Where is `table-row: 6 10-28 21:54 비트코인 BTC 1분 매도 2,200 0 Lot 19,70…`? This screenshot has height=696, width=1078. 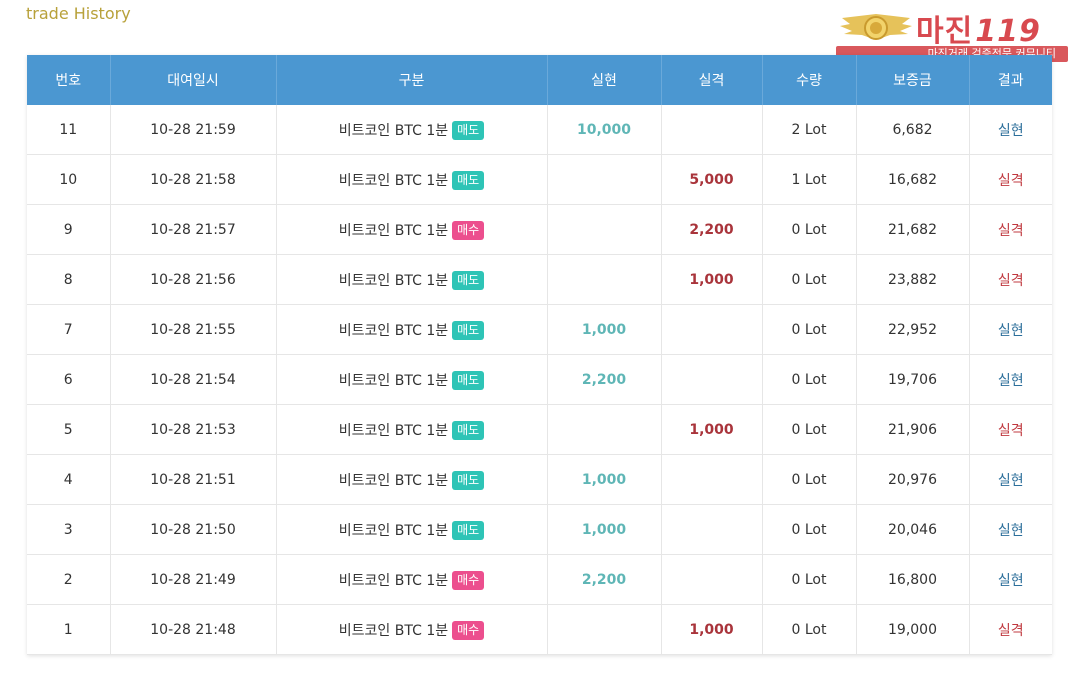
table-row: 6 10-28 21:54 비트코인 BTC 1분 매도 2,200 0 Lot 19,70… is located at coordinates (539, 379).